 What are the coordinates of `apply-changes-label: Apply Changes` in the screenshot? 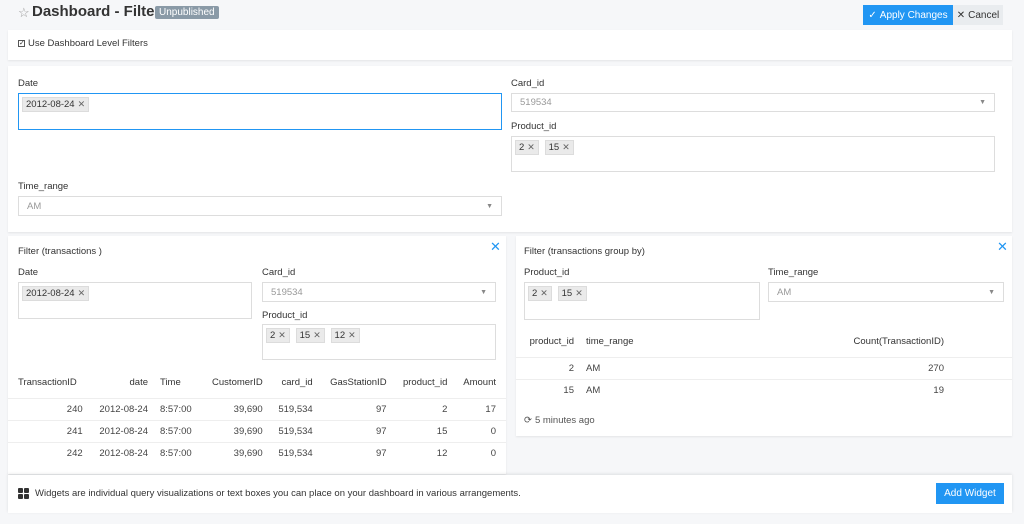 It's located at (913, 15).